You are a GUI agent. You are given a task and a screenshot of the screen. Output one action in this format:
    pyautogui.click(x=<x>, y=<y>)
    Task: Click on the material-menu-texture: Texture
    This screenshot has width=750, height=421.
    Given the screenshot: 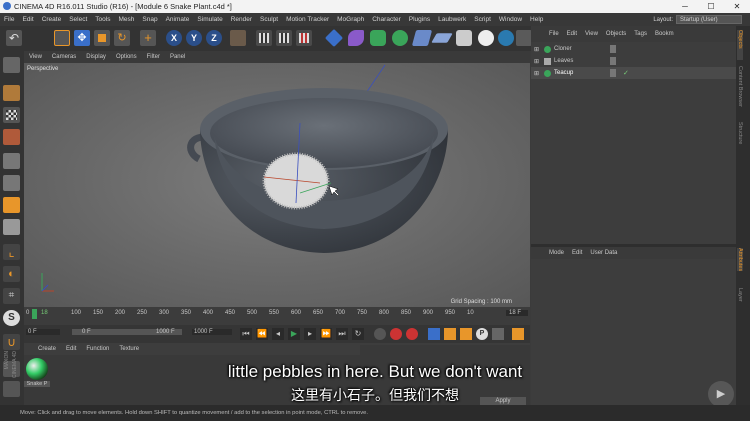 What is the action you would take?
    pyautogui.click(x=129, y=349)
    